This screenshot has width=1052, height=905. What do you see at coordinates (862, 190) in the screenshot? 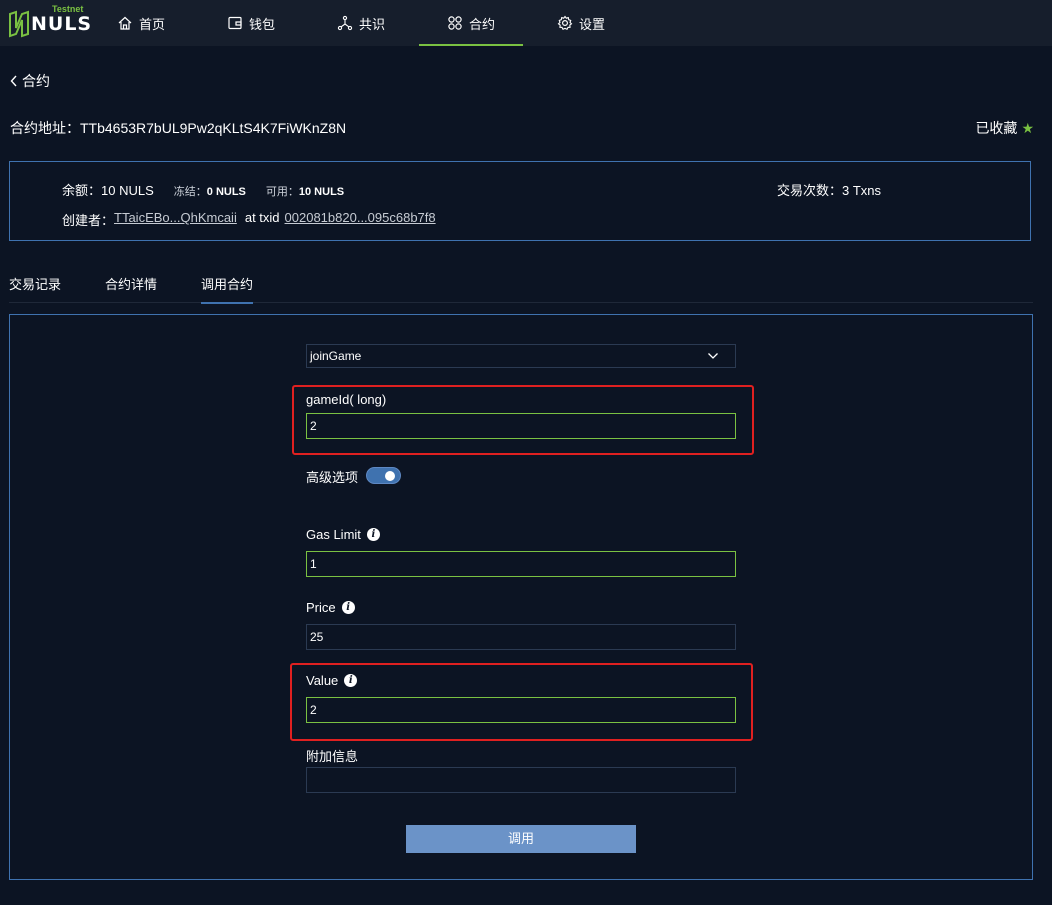
I see `tx-count-value: 3 Txns` at bounding box center [862, 190].